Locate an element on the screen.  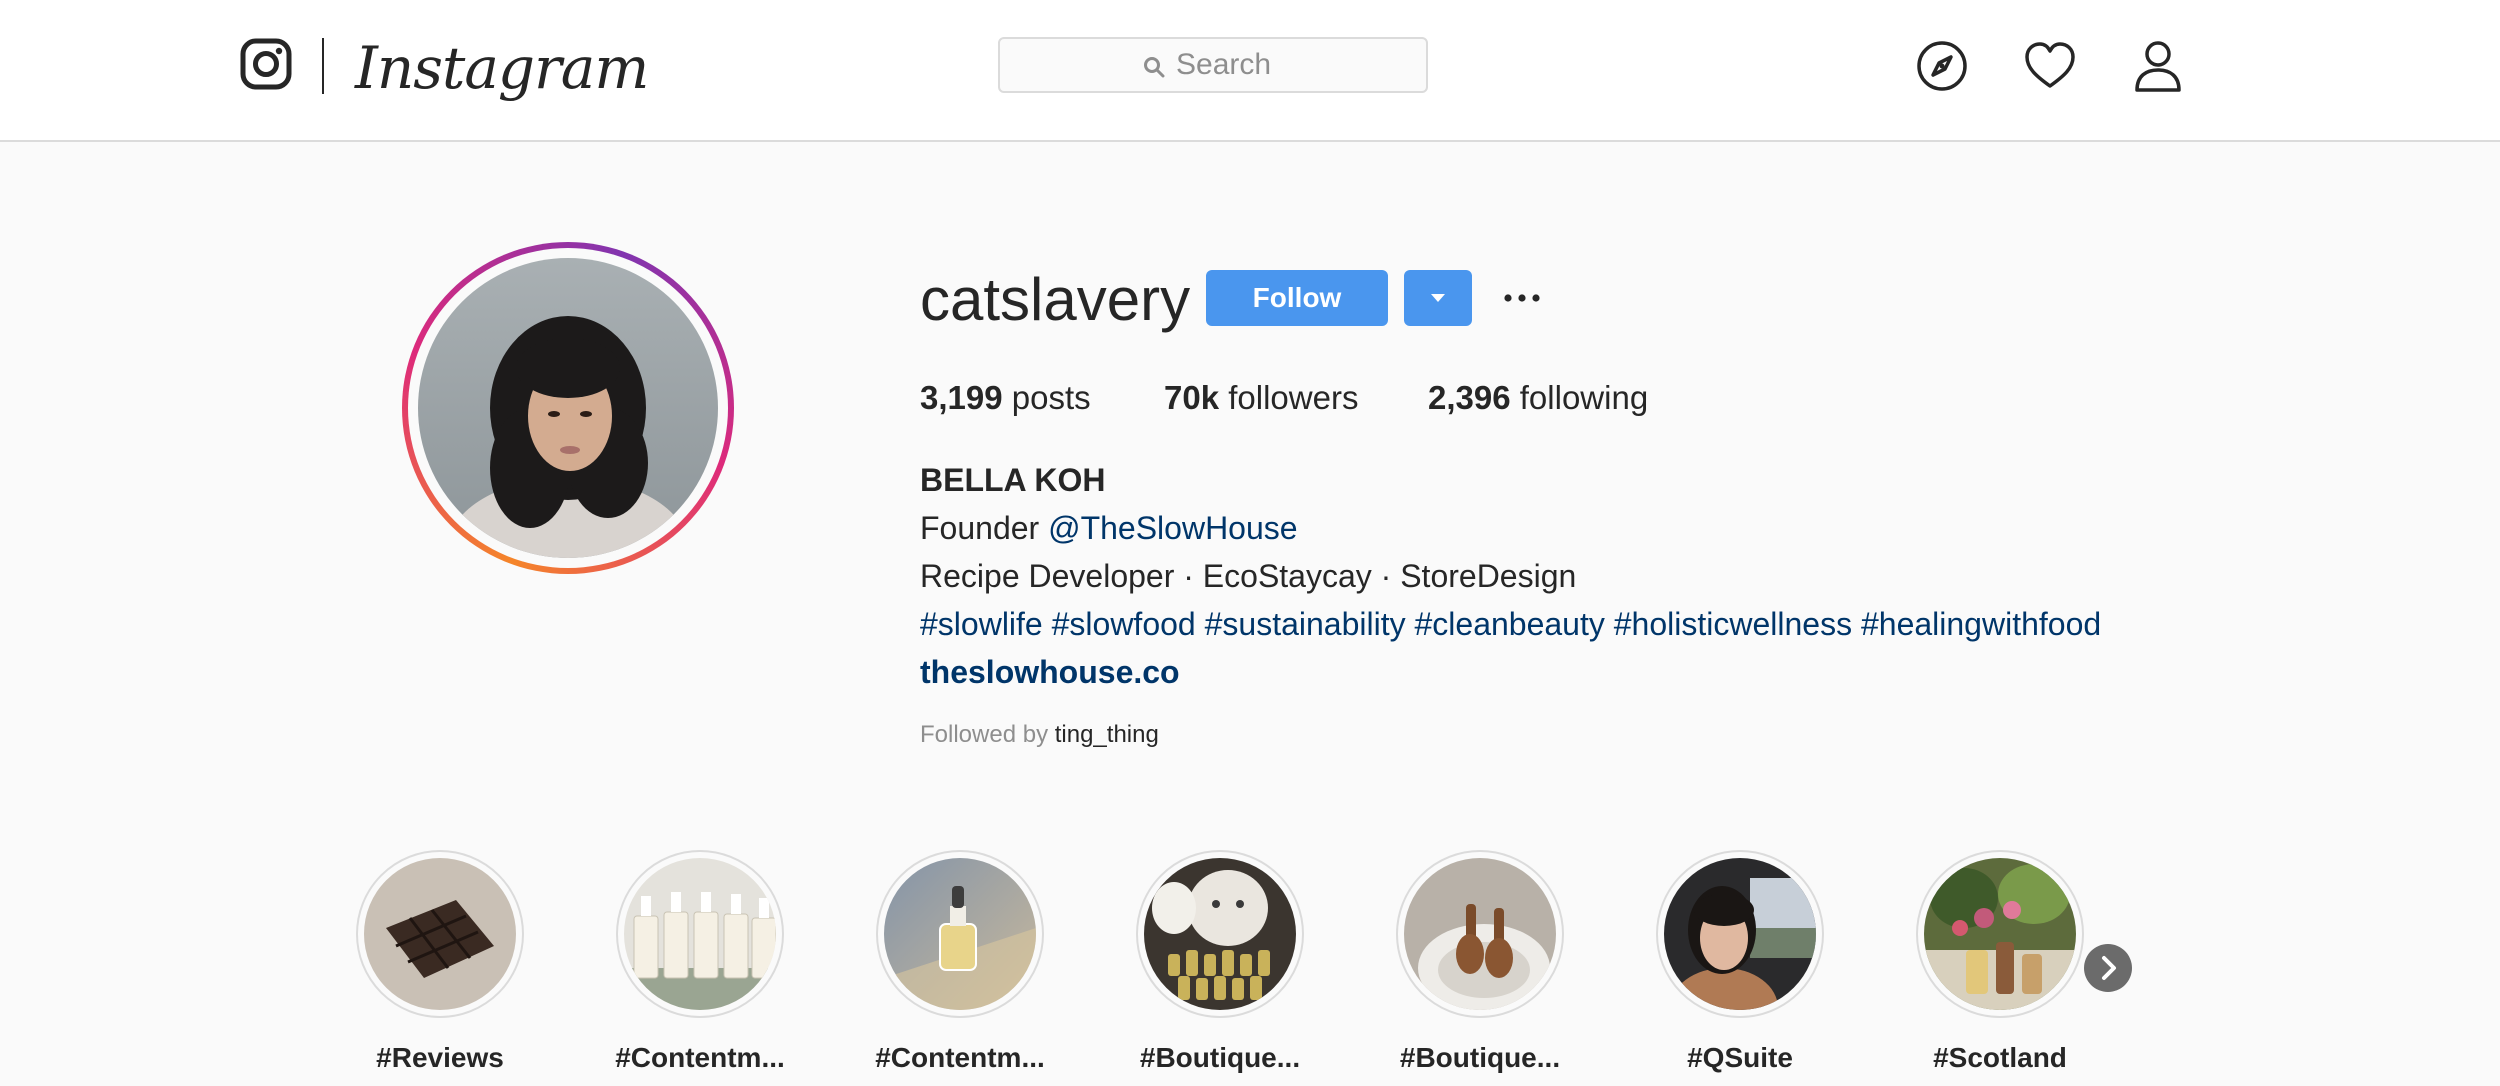
avatar is located at coordinates (568, 408).